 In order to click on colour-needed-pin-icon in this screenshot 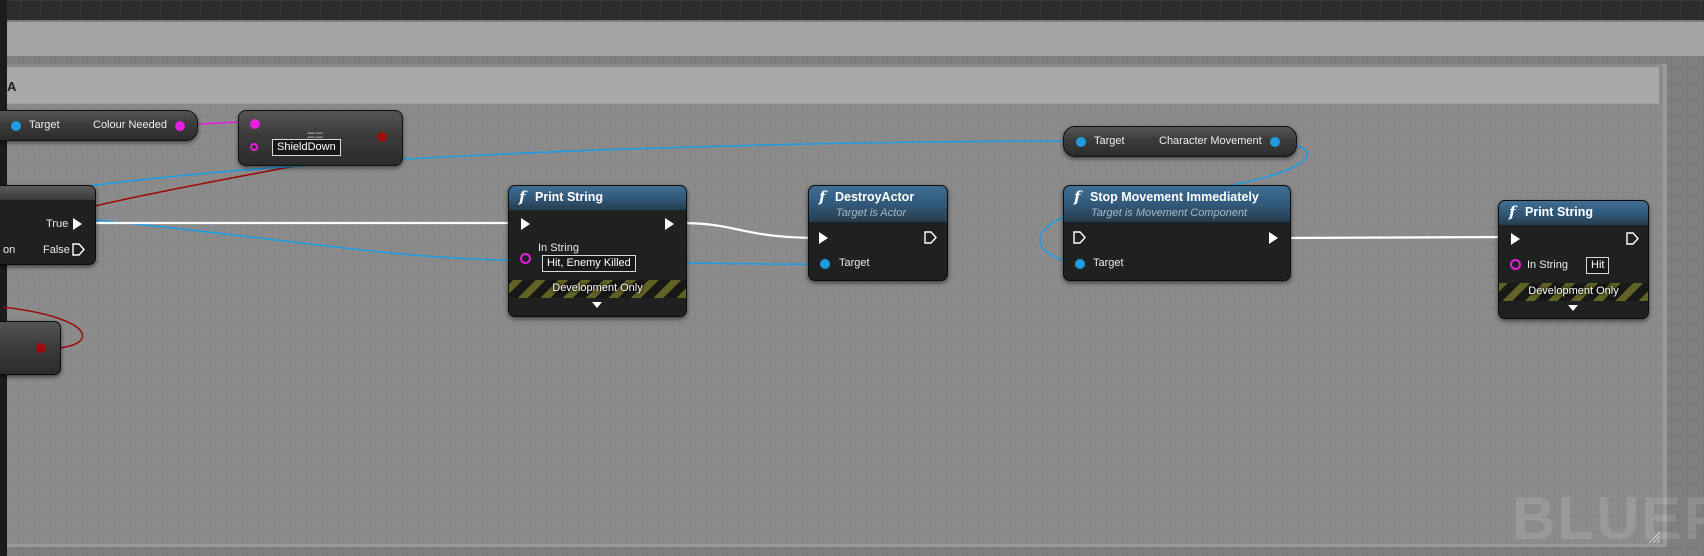, I will do `click(180, 126)`.